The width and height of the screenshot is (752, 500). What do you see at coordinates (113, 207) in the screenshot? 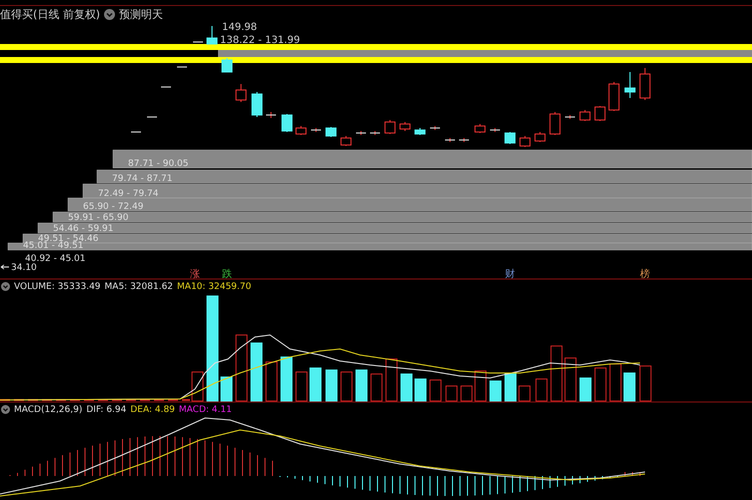
I see `chip-range-label: 65.90 - 72.49` at bounding box center [113, 207].